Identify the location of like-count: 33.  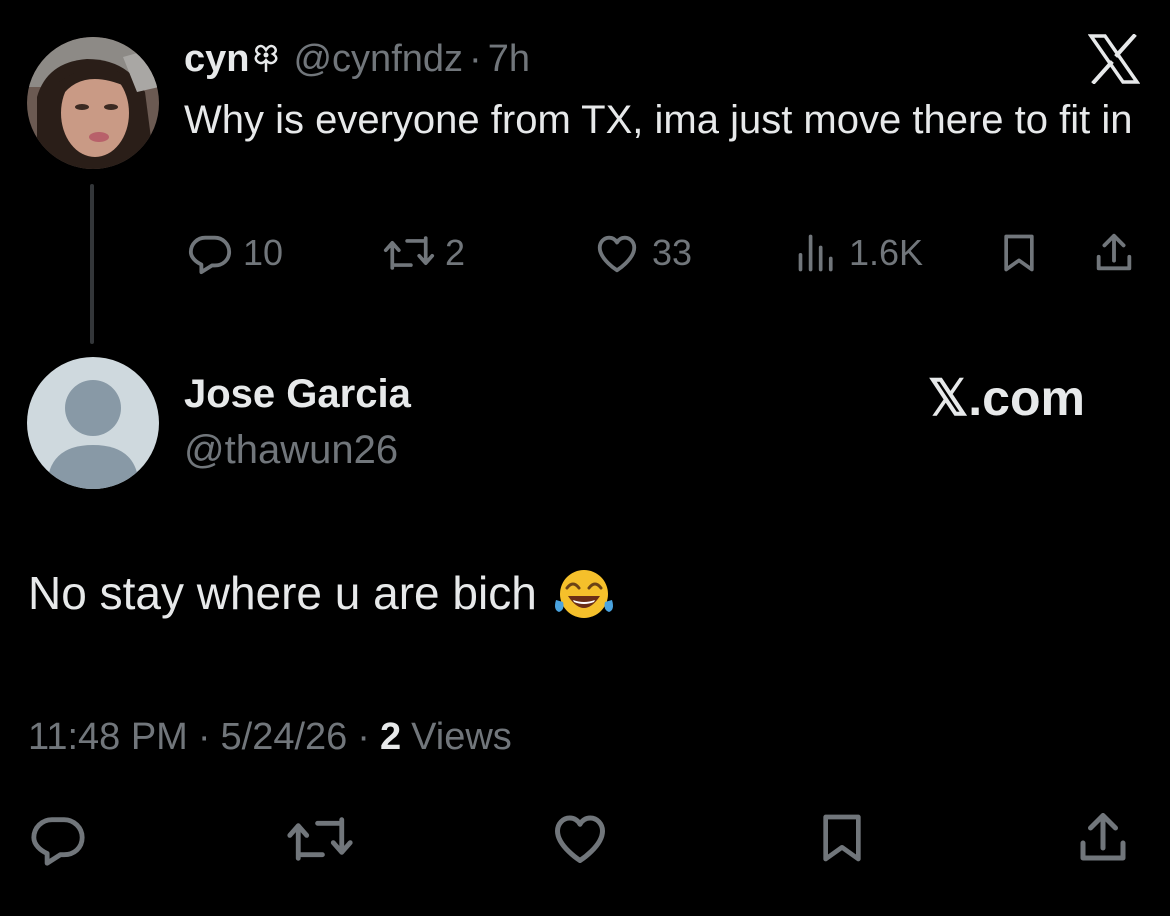
(672, 252).